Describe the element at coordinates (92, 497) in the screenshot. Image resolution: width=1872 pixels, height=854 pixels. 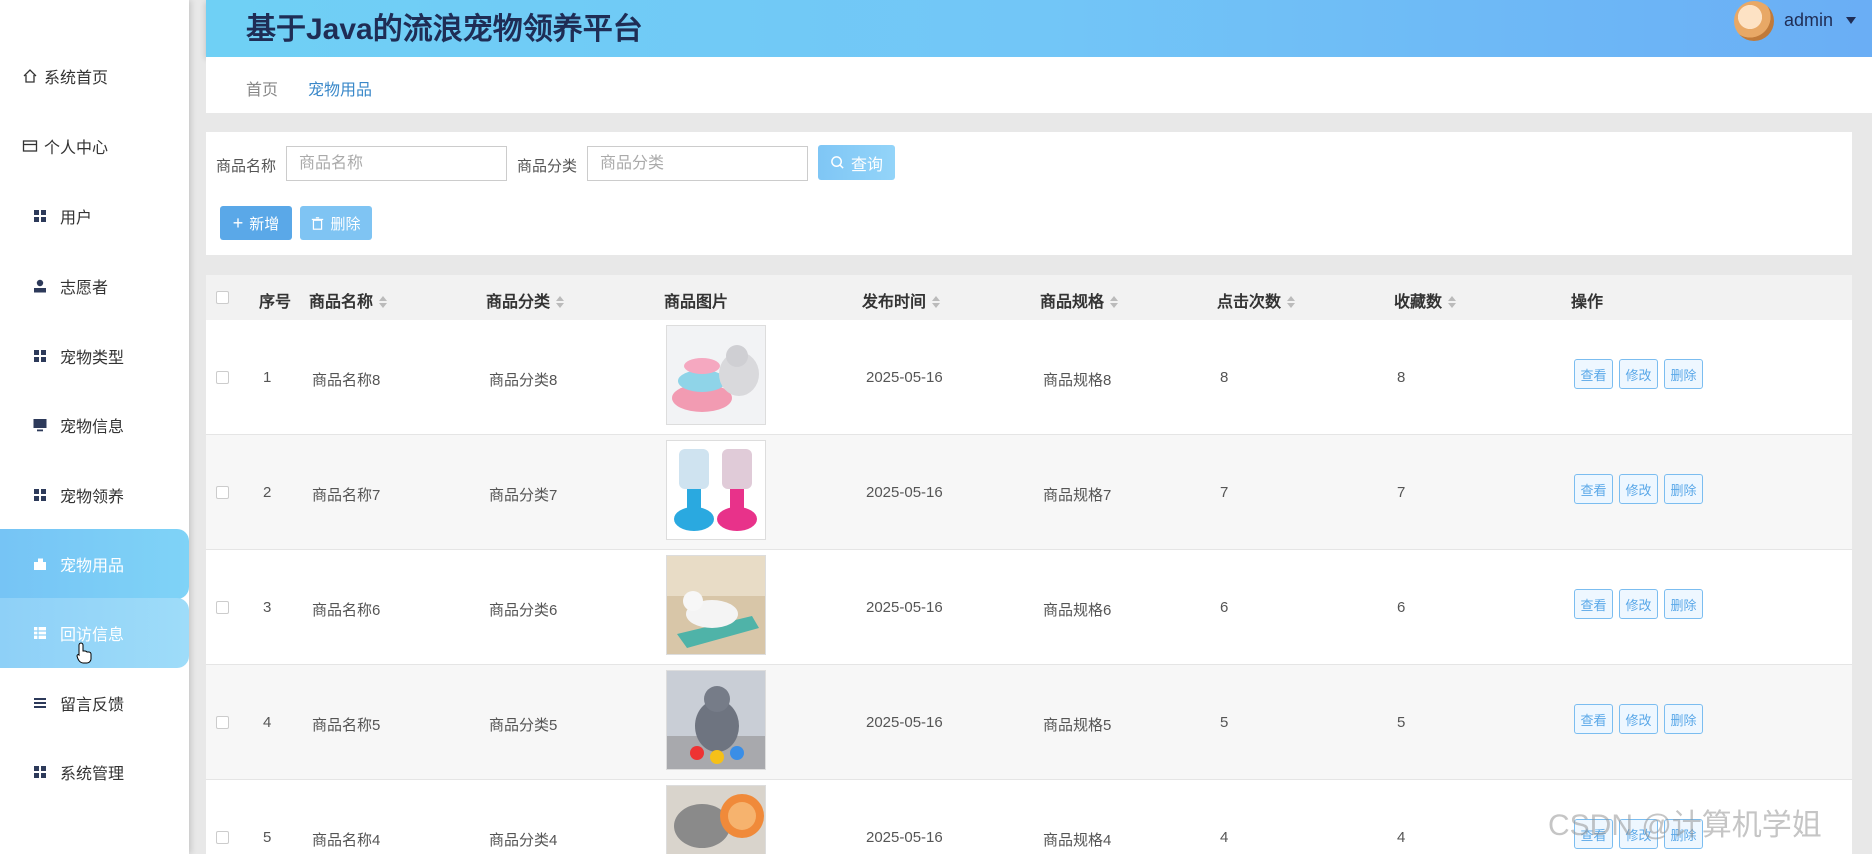
I see `sidebar-item-label: 宠物领养` at that location.